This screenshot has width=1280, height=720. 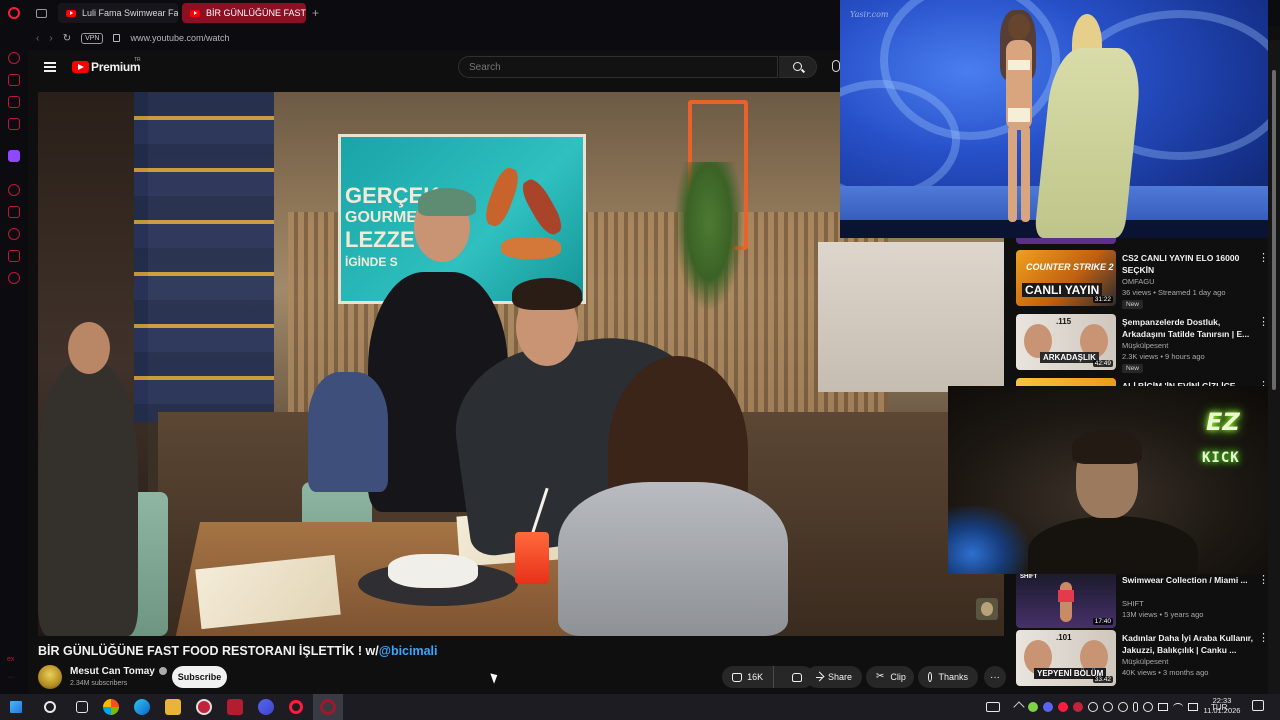 What do you see at coordinates (1163, 707) in the screenshot?
I see `monitor-icon` at bounding box center [1163, 707].